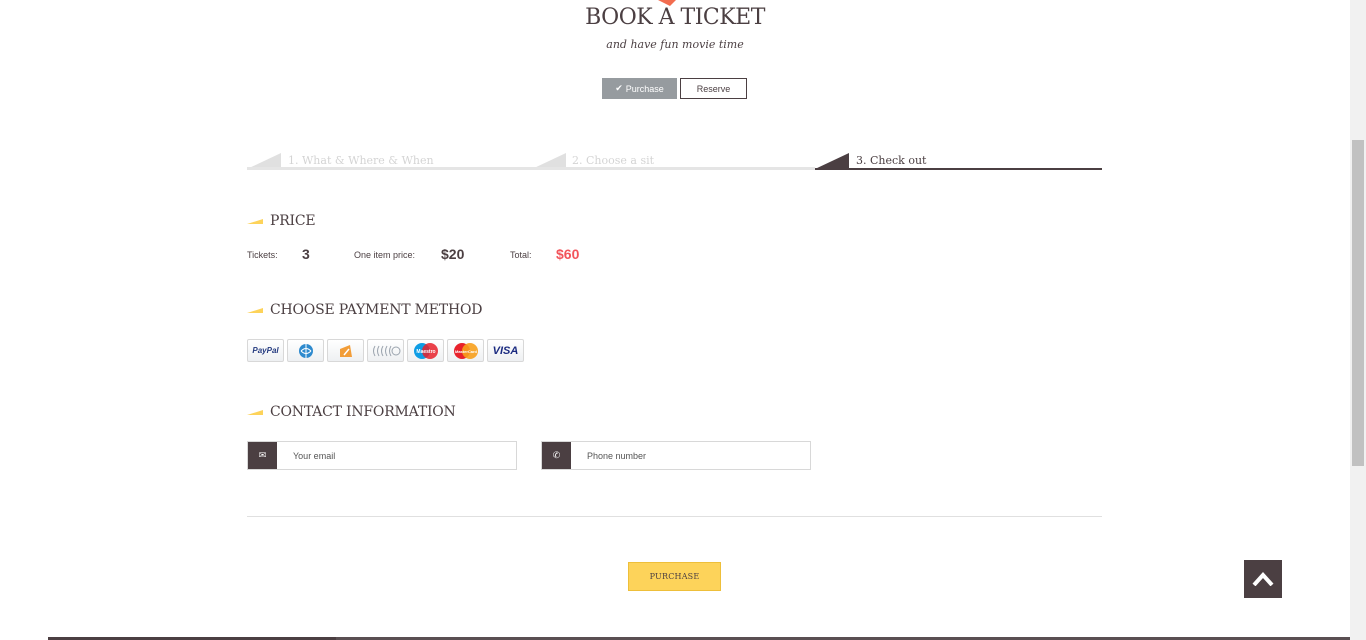 The image size is (1366, 640). What do you see at coordinates (376, 310) in the screenshot?
I see `payment-heading: CHOOSE PAYMENT METHOD` at bounding box center [376, 310].